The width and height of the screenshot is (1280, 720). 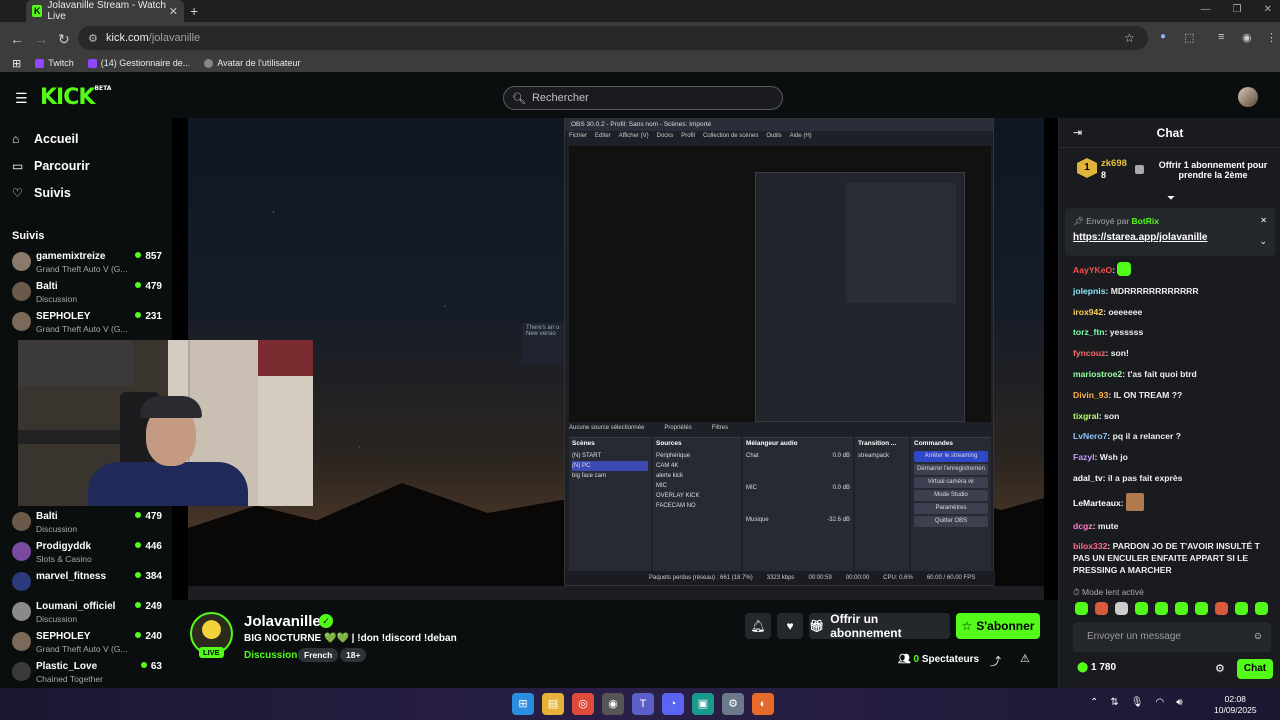 What do you see at coordinates (1271, 37) in the screenshot?
I see `browser-menu-icon: ⋮` at bounding box center [1271, 37].